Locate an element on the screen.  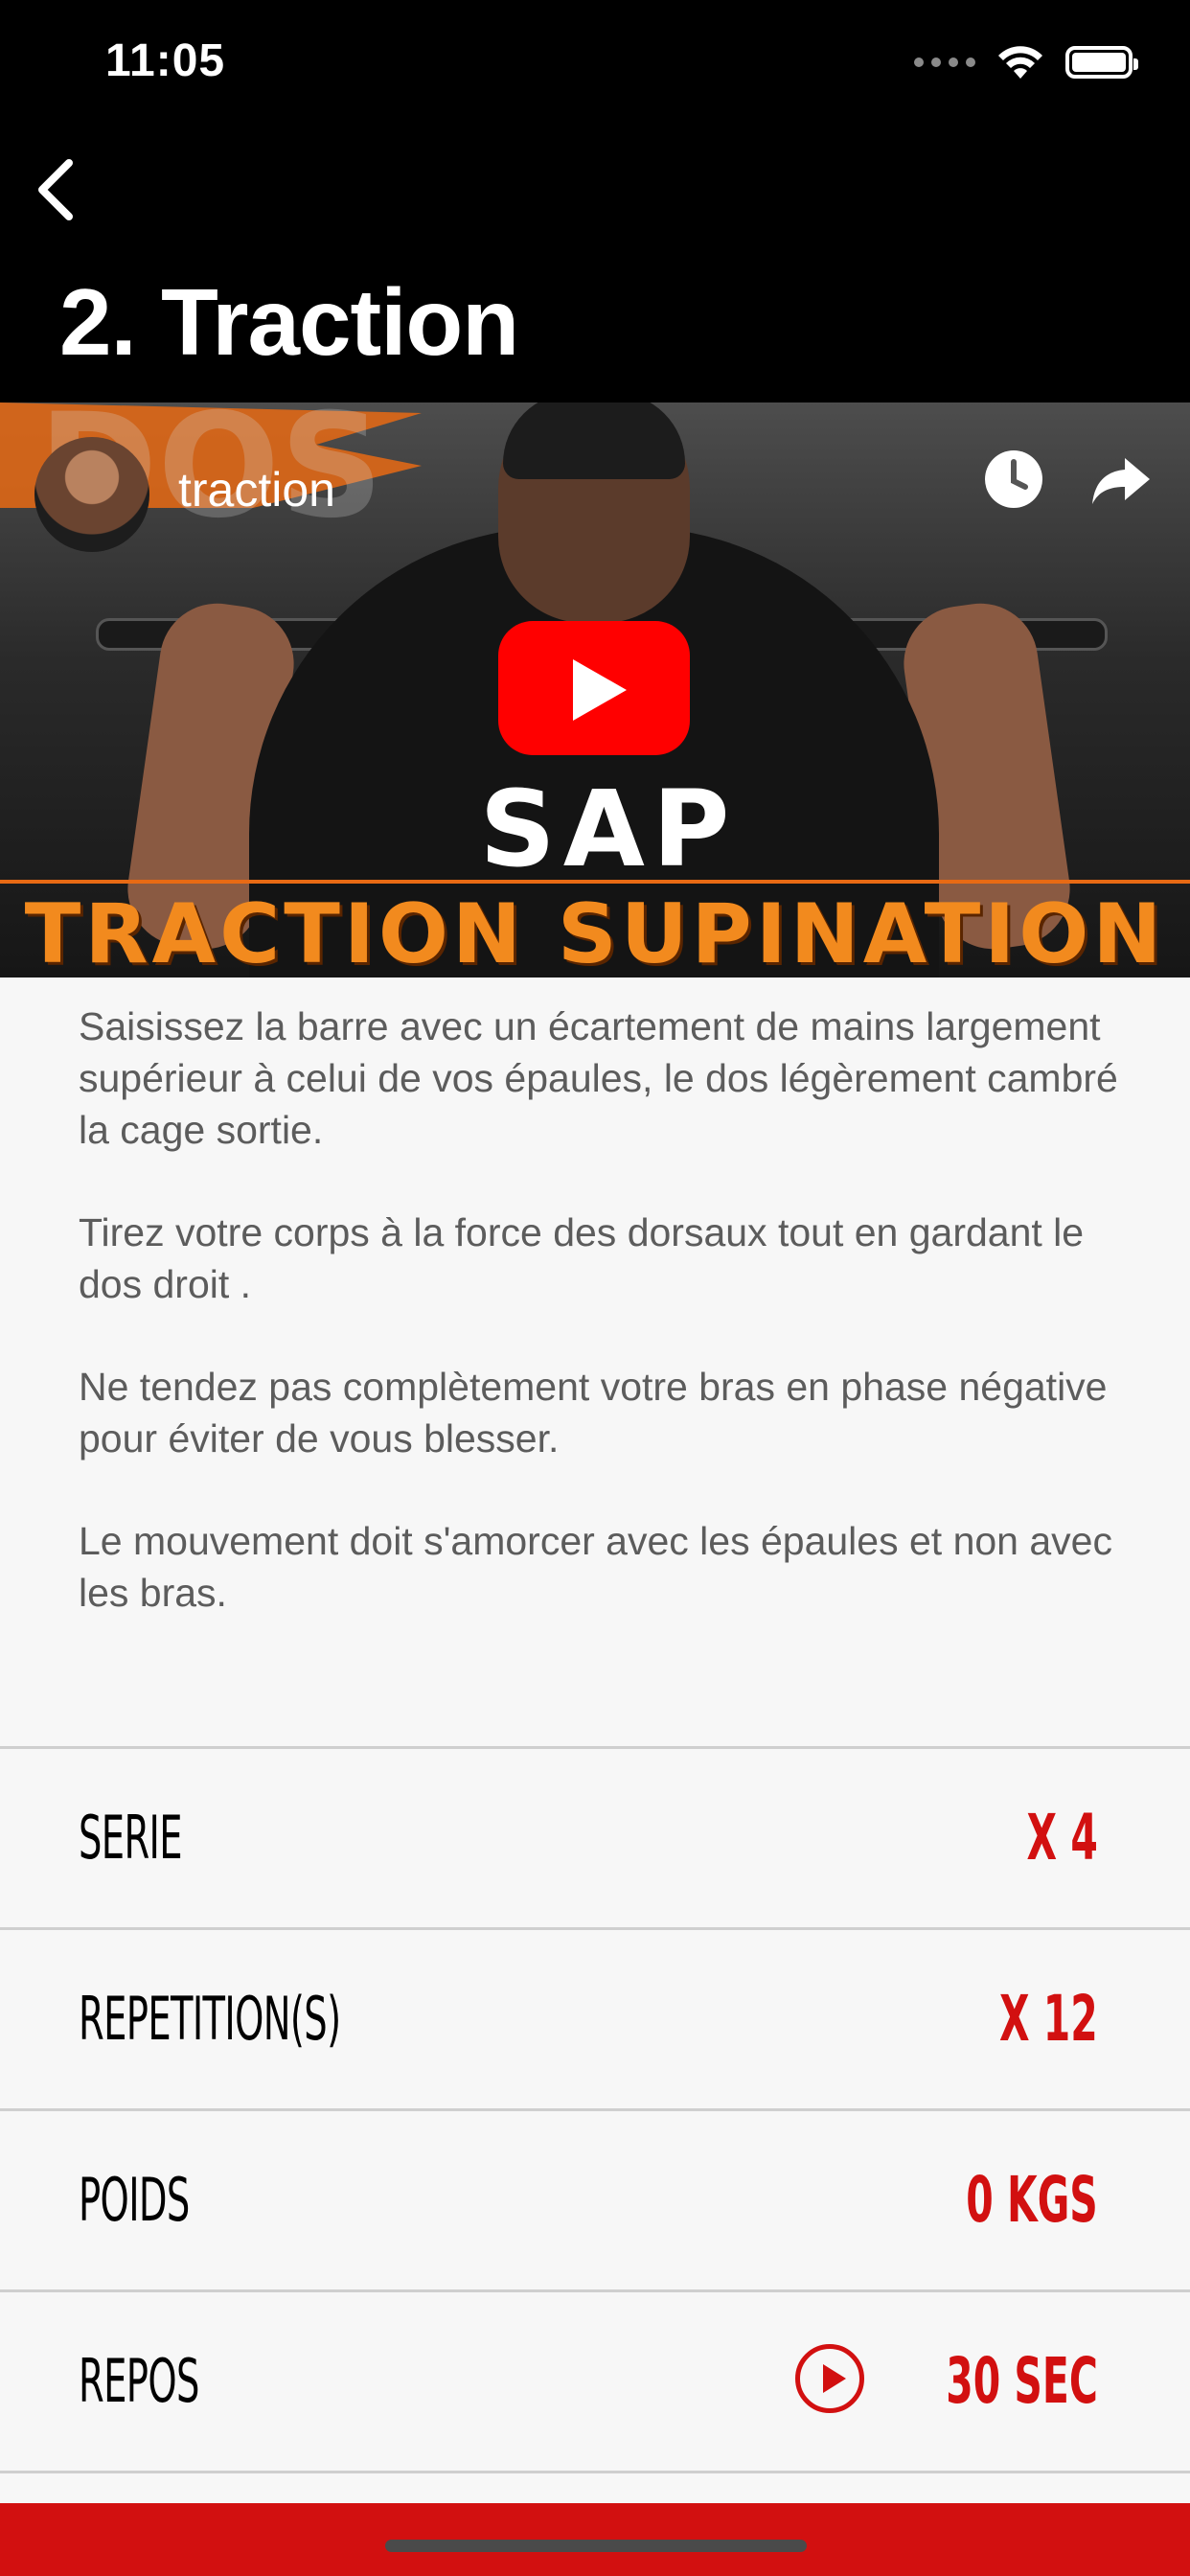
stat-row-repetitions: REPETITION(S) X 12 is located at coordinates (595, 2020).